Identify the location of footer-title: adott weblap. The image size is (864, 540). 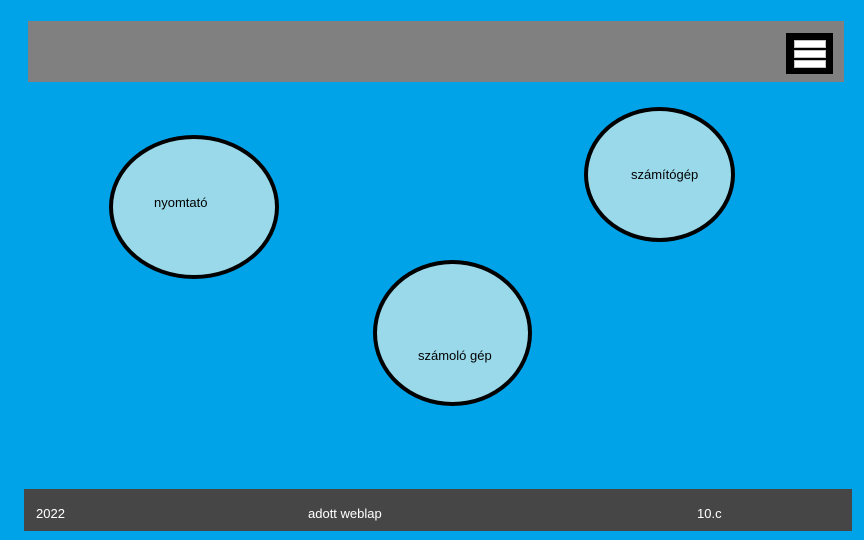
(345, 513).